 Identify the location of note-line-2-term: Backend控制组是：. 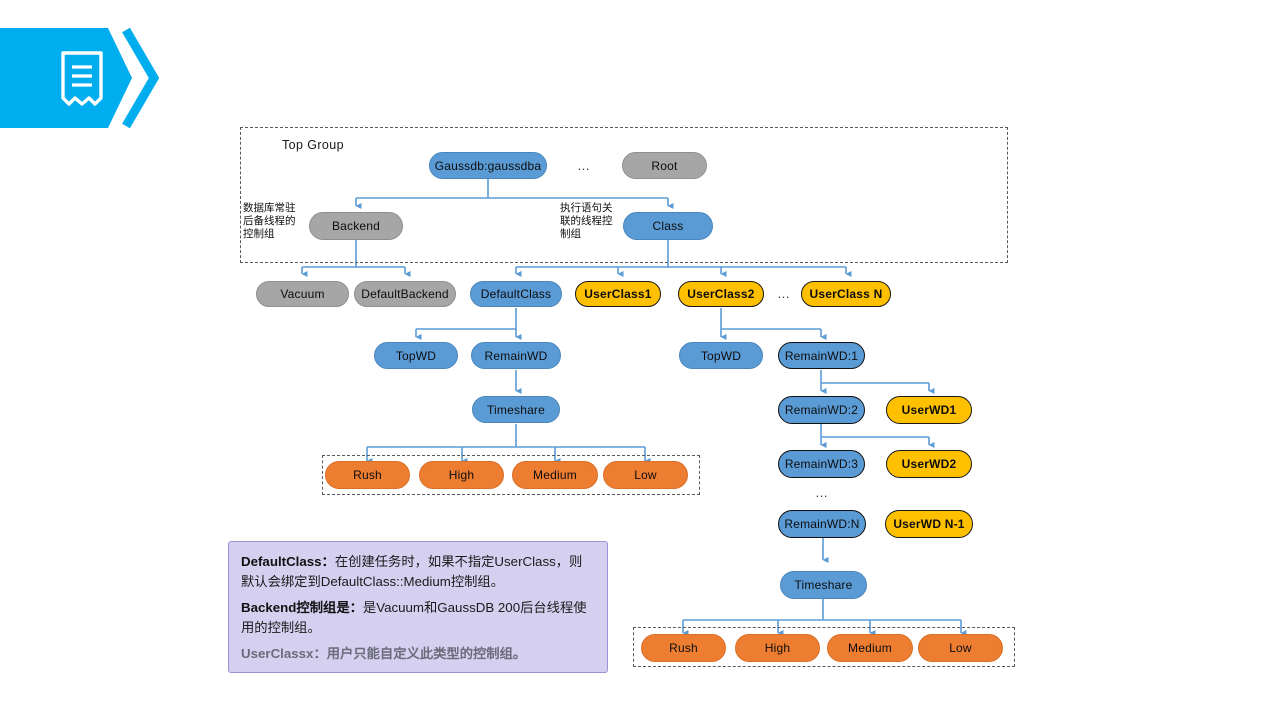
(302, 607).